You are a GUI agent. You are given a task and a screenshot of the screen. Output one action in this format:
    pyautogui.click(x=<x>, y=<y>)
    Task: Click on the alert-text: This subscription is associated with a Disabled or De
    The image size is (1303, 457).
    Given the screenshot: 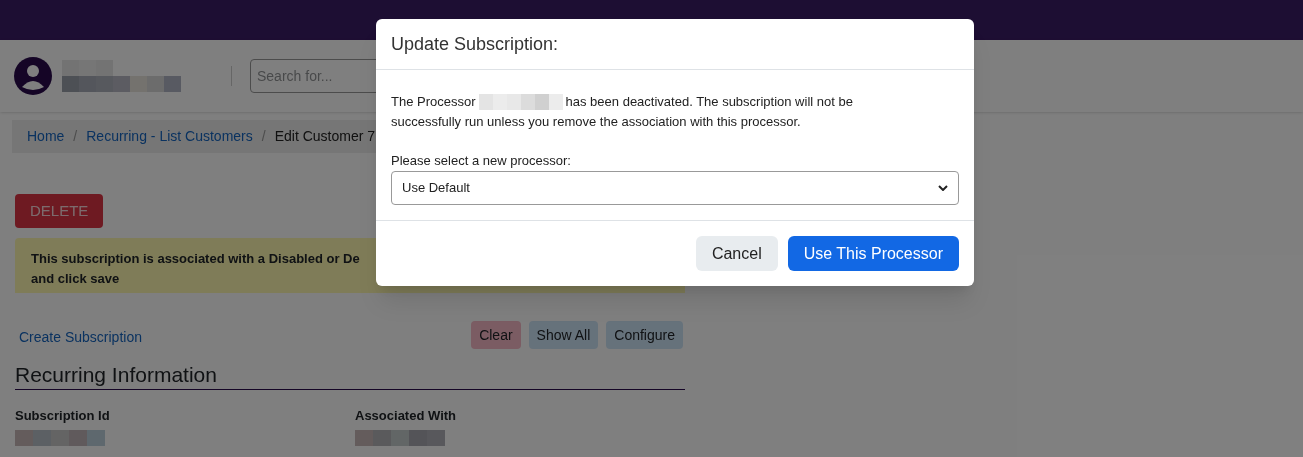 What is the action you would take?
    pyautogui.click(x=196, y=259)
    